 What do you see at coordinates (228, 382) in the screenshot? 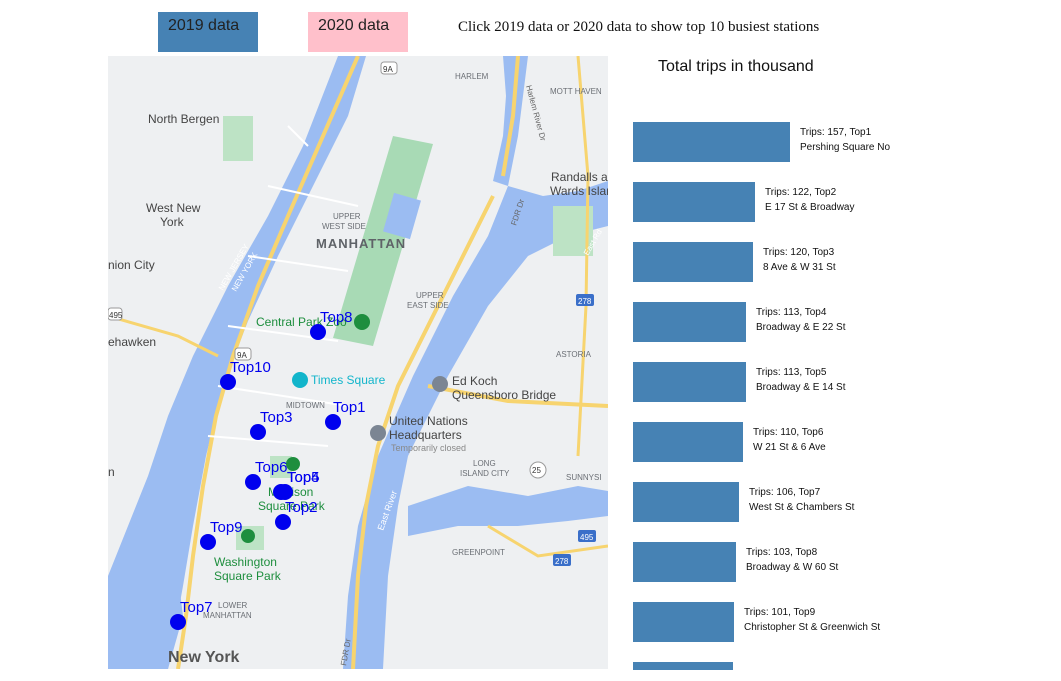
I see `station-marker-top10` at bounding box center [228, 382].